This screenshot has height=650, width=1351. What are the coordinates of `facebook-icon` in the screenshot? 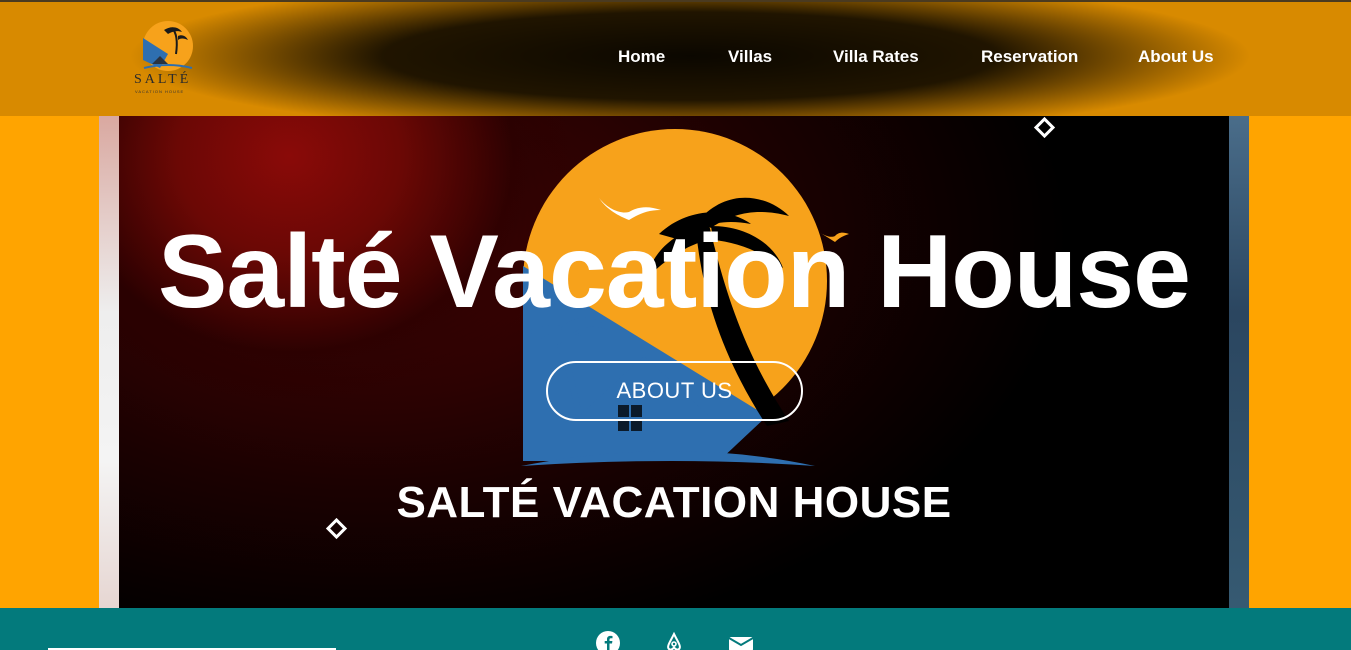 It's located at (608, 640).